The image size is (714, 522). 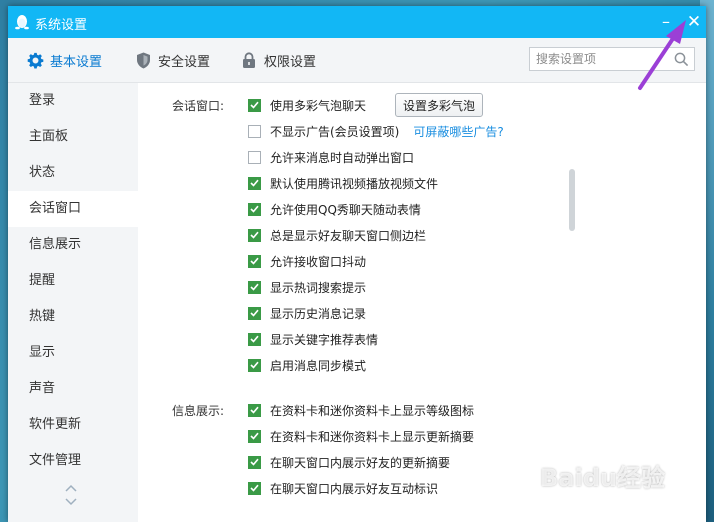 What do you see at coordinates (73, 461) in the screenshot?
I see `sidebar-item-file-management: 文件管理` at bounding box center [73, 461].